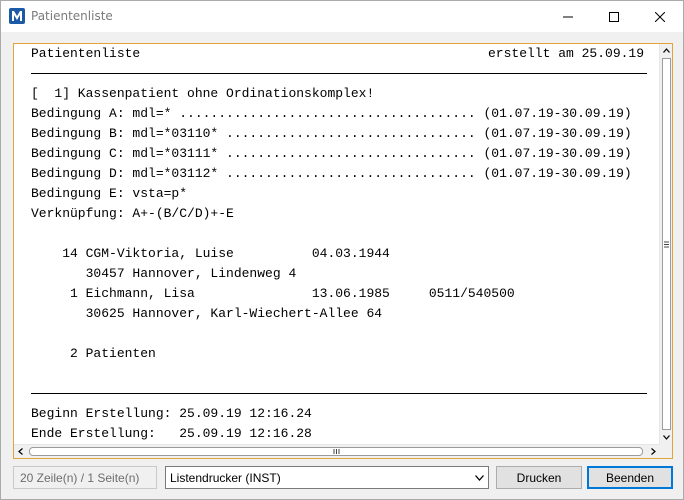  Describe the element at coordinates (342, 16) in the screenshot. I see `title-bar: Patientenliste` at that location.